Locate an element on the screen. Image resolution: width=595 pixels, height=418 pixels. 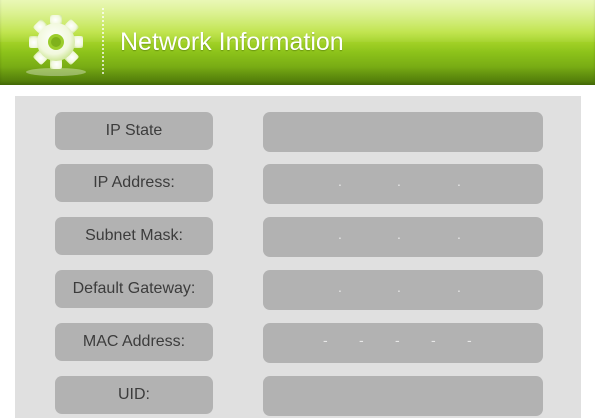
ip-address-label: IP Address: is located at coordinates (134, 183).